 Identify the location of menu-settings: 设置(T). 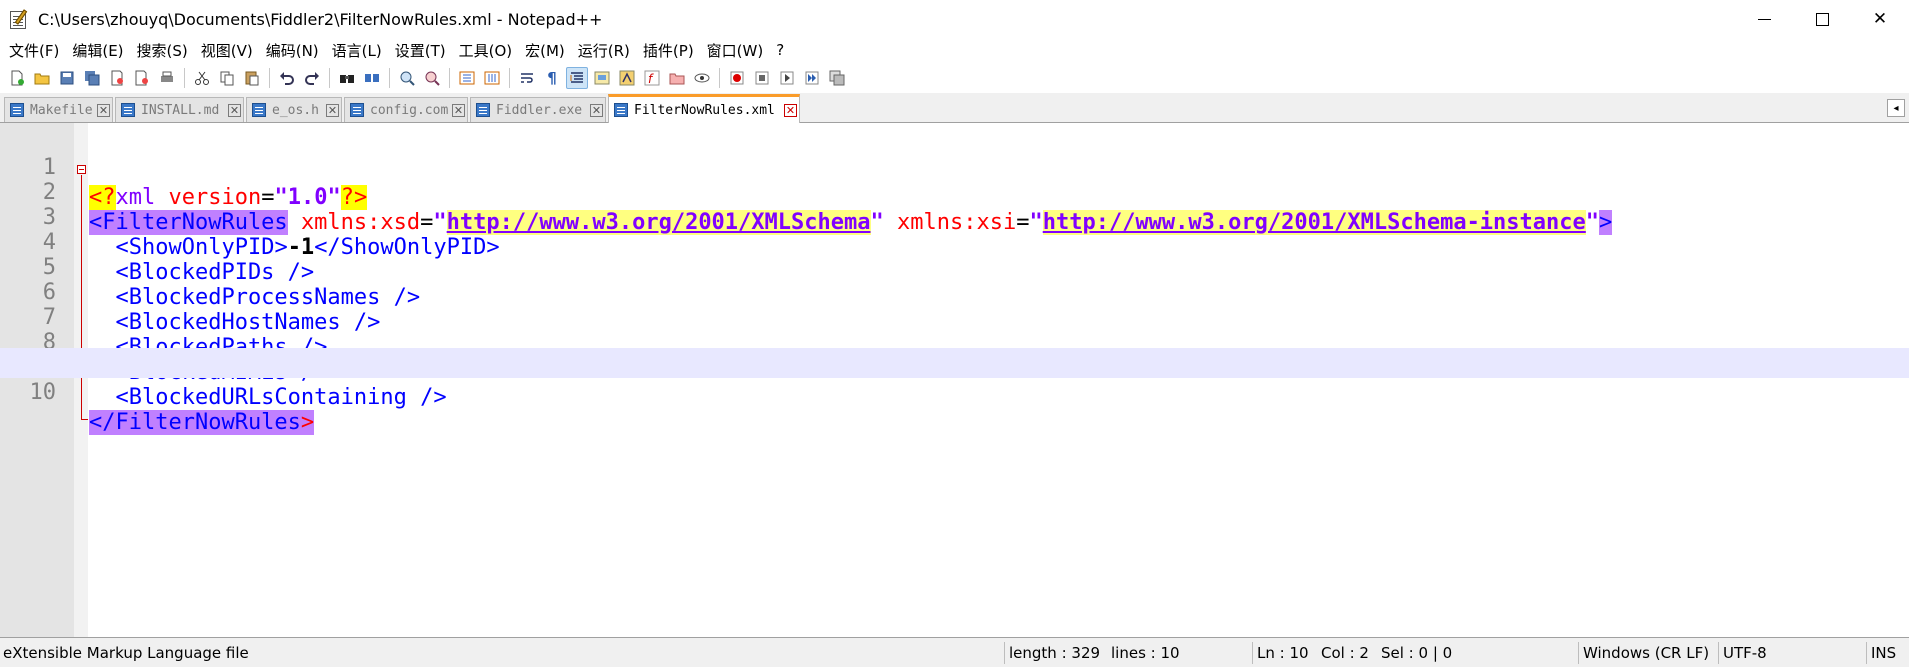
(422, 50).